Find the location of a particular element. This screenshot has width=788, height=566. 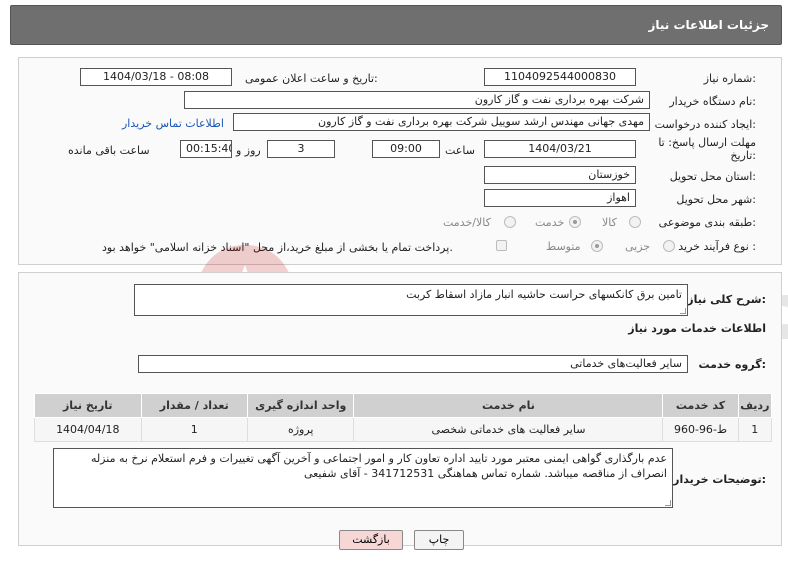

deadline-date-field: 1404/03/21 is located at coordinates (560, 149).